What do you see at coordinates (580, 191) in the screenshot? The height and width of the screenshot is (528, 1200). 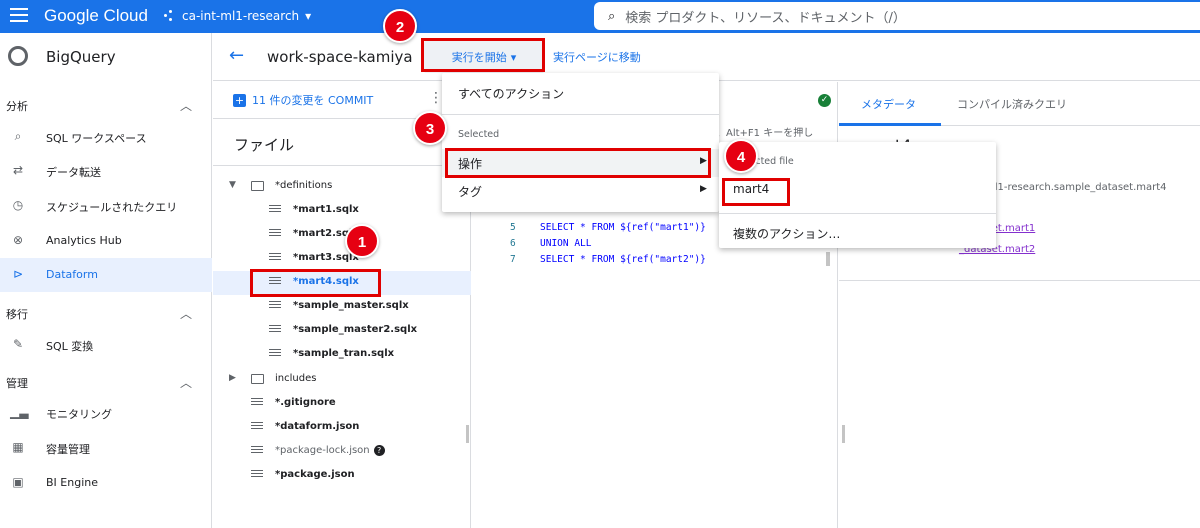 I see `menu-item-tag: タグ ▶` at bounding box center [580, 191].